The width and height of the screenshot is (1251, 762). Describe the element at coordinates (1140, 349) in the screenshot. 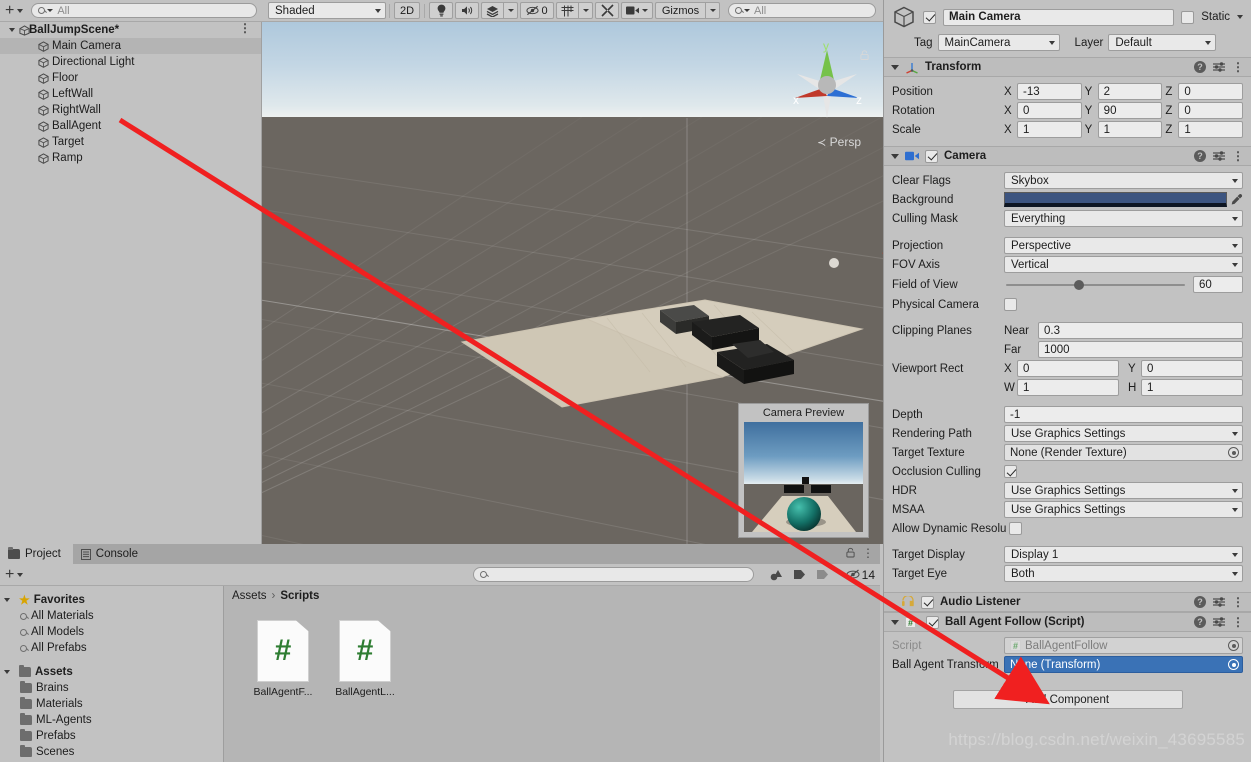

I see `far-input: 1000` at that location.